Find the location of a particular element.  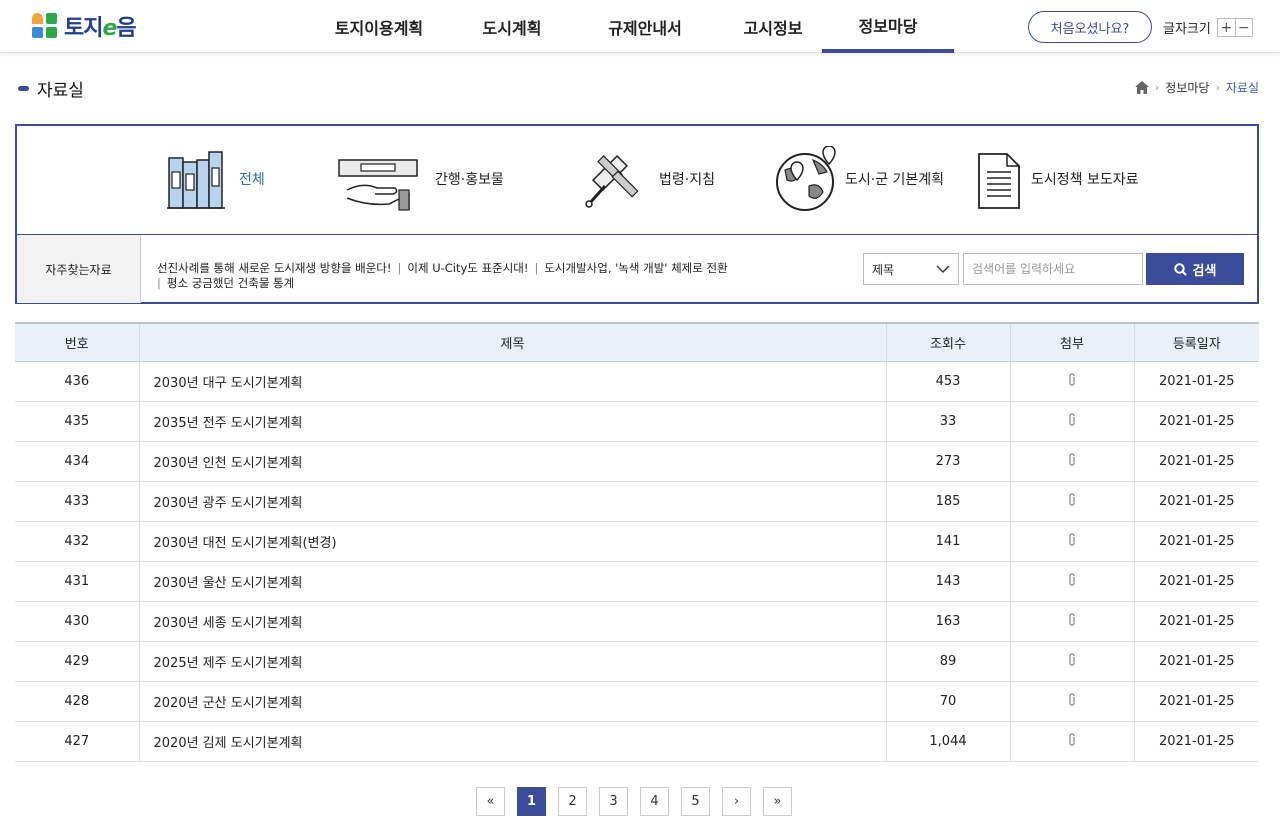

breadcrumb-current: 자료실 is located at coordinates (1242, 87).